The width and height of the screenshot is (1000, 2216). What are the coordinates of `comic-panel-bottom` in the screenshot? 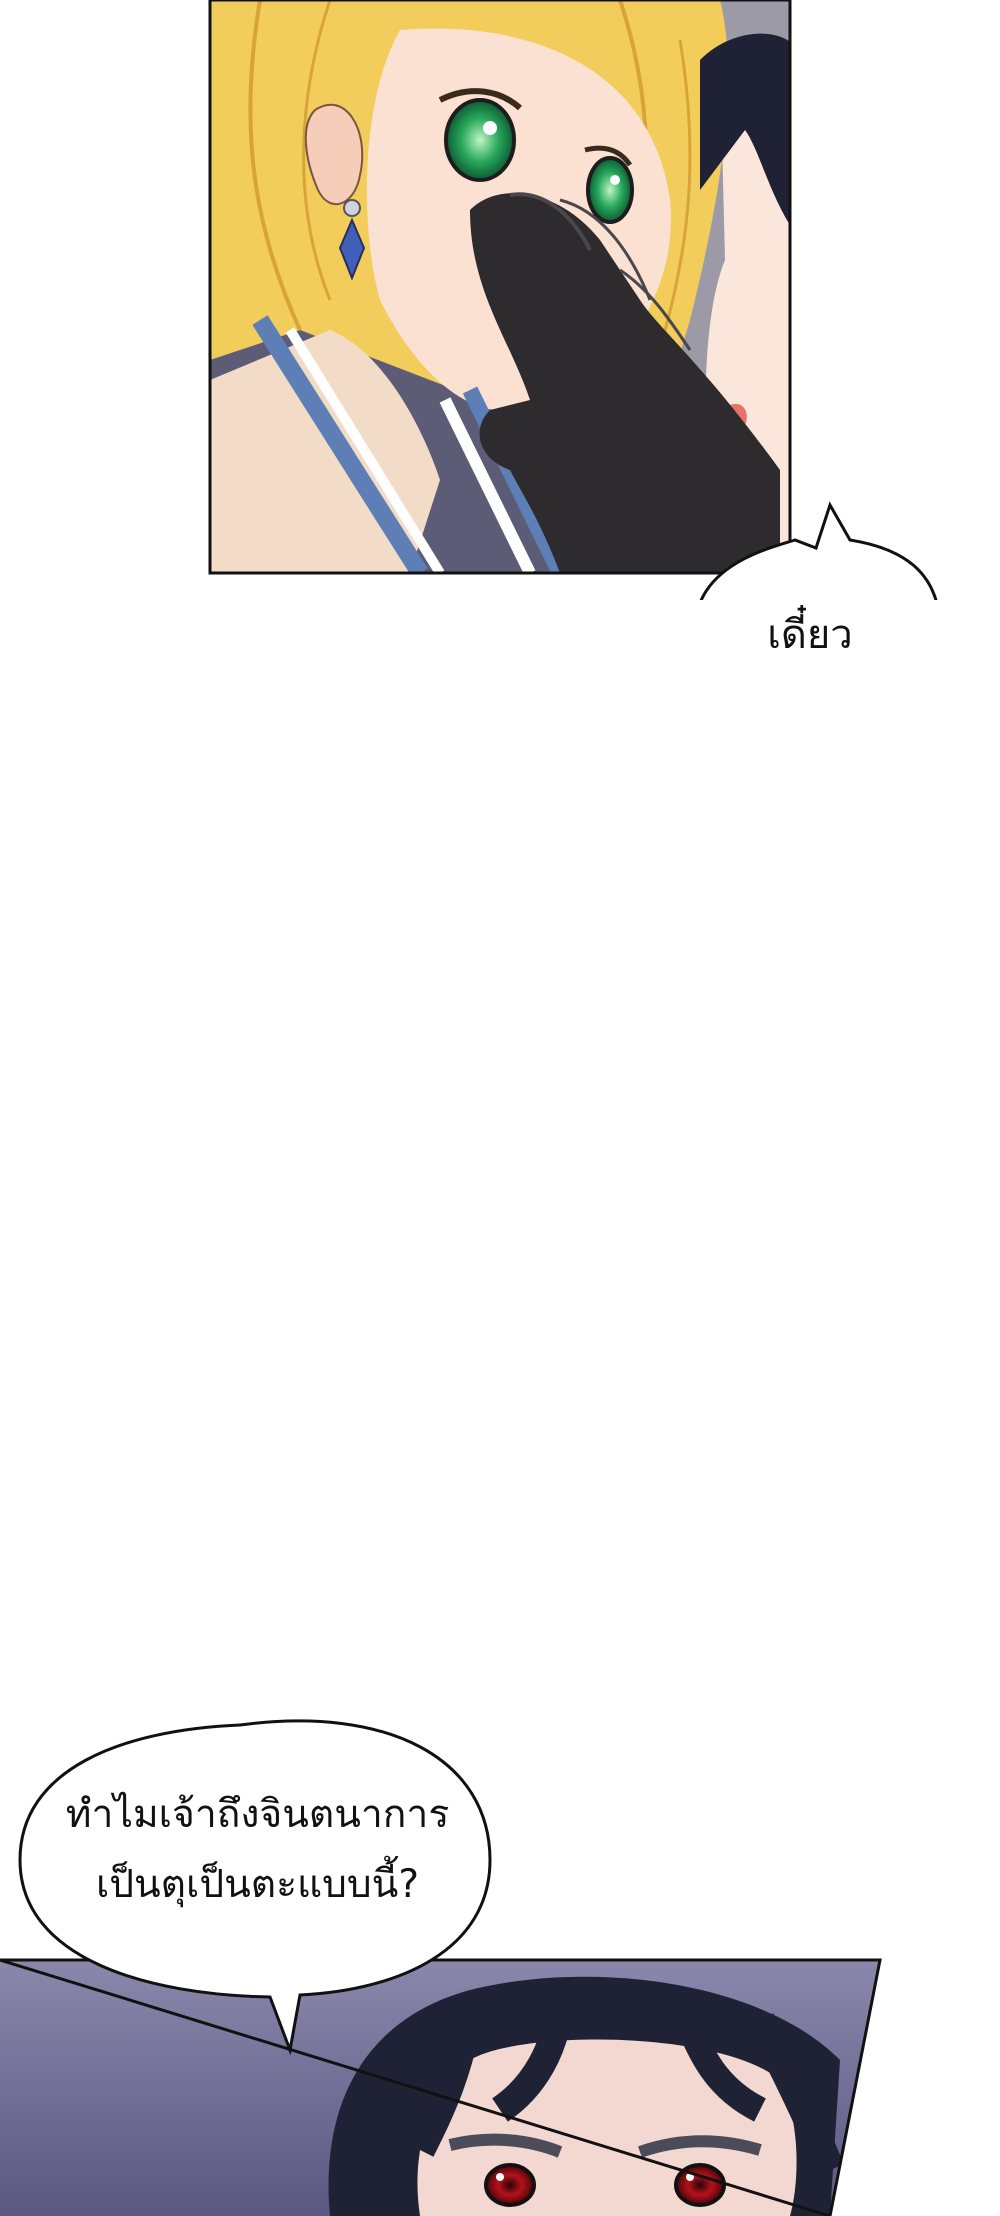 It's located at (500, 2078).